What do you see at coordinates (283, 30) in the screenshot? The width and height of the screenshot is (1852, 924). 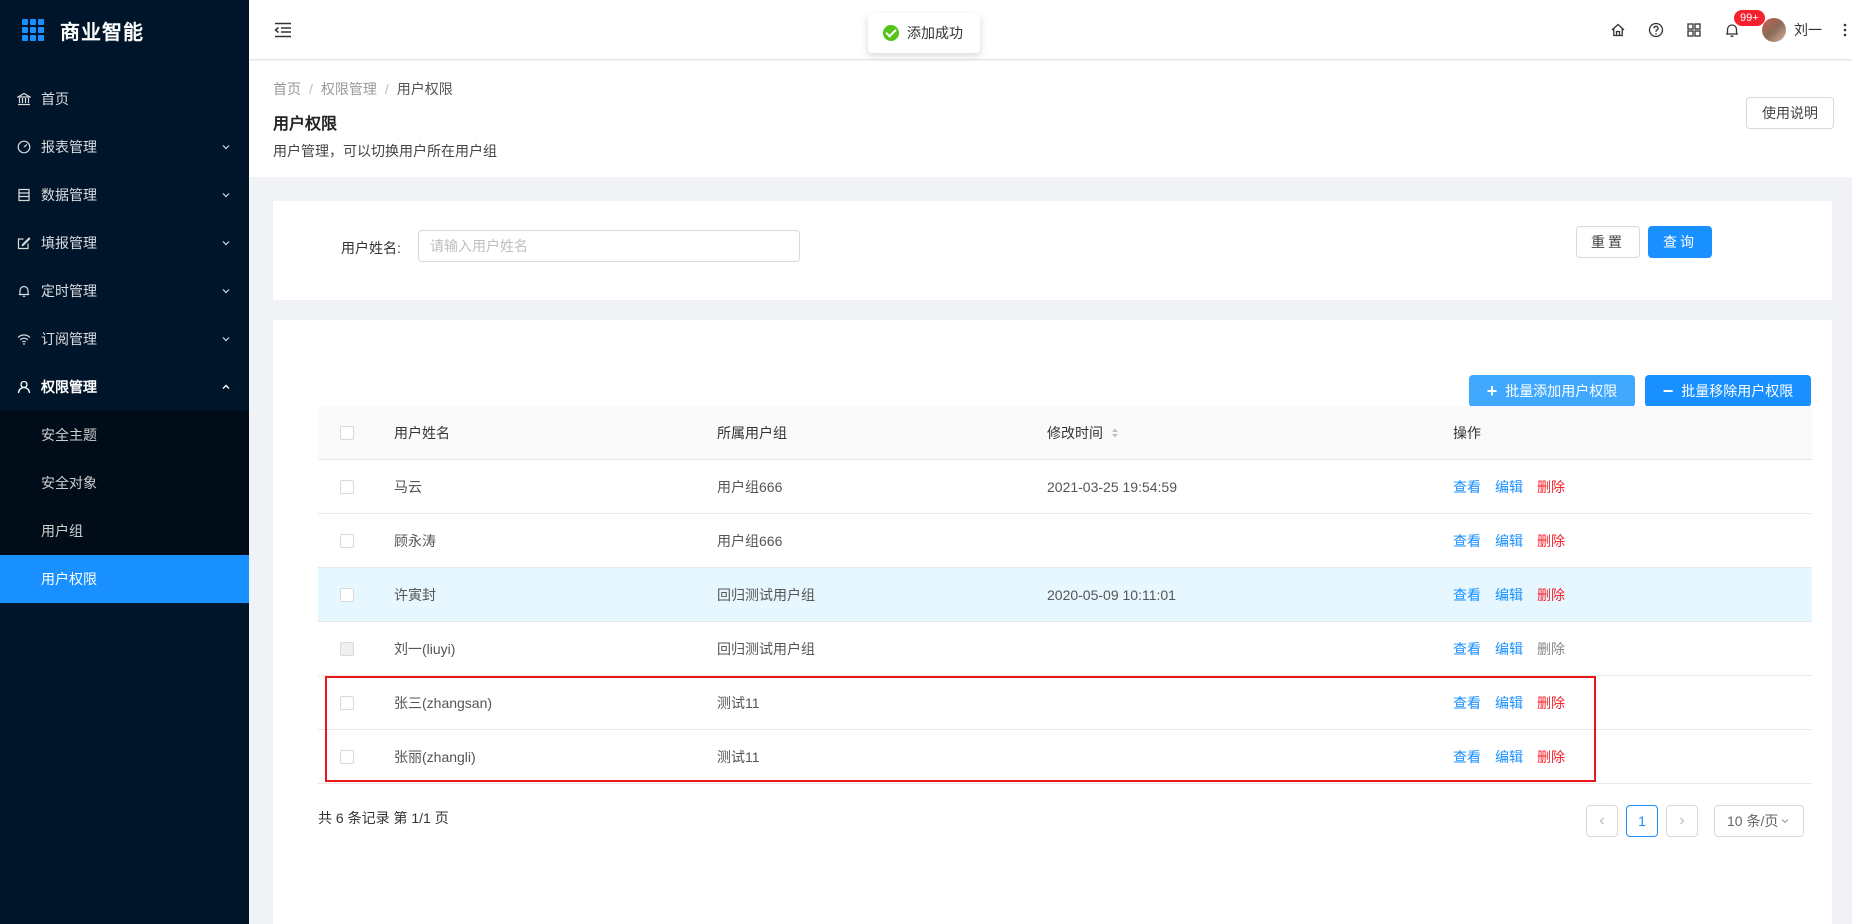 I see `menu-fold-icon` at bounding box center [283, 30].